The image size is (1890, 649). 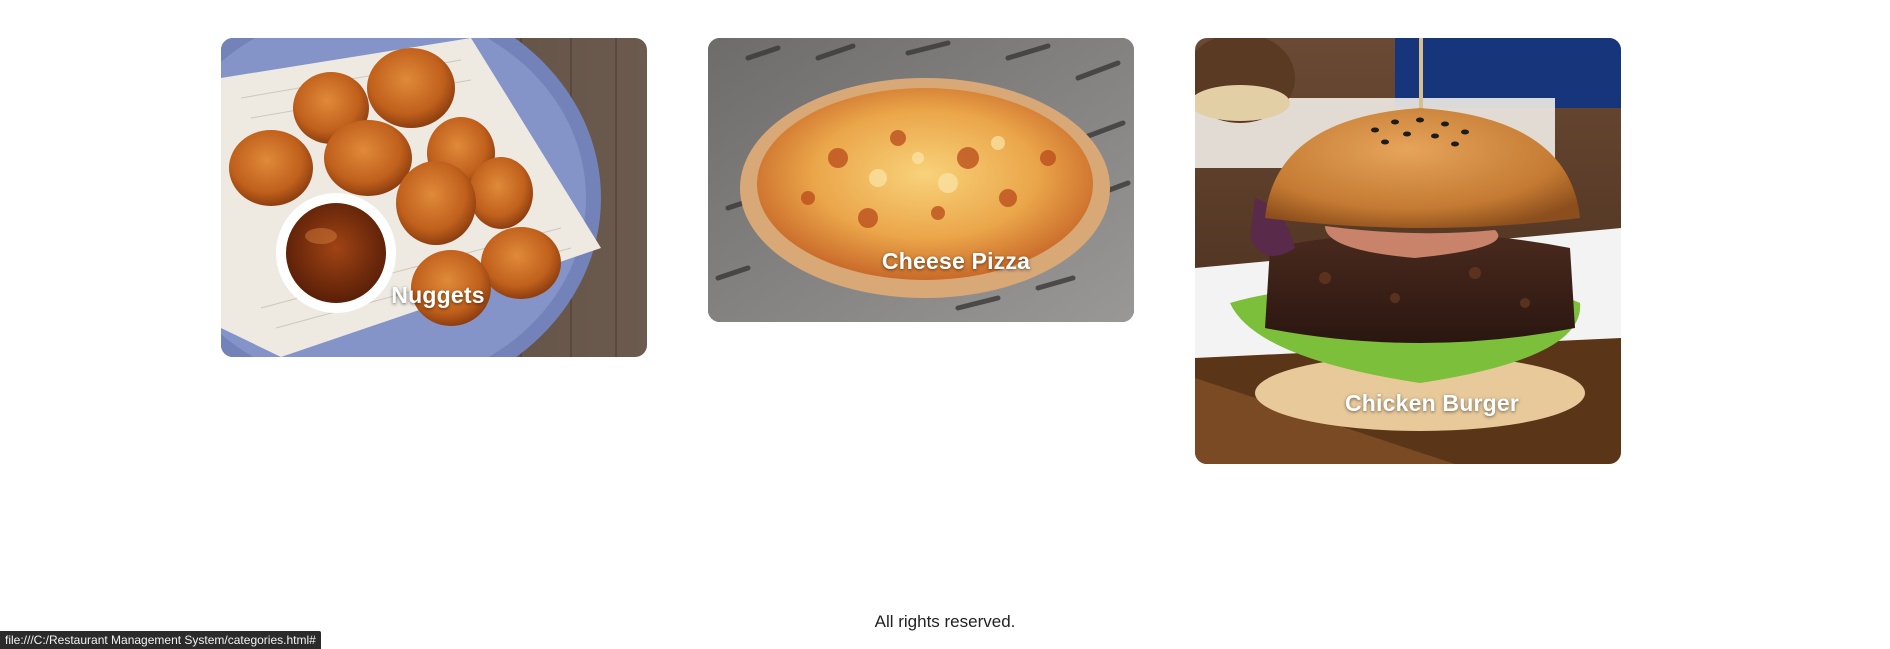 What do you see at coordinates (1408, 251) in the screenshot?
I see `category-card-chicken-burger: Chicken Burger` at bounding box center [1408, 251].